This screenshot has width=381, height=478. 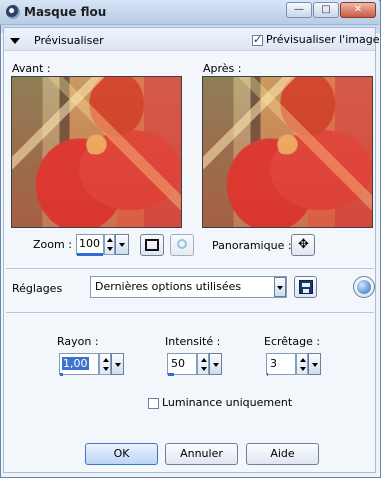 What do you see at coordinates (61, 374) in the screenshot?
I see `radius-level-indicator` at bounding box center [61, 374].